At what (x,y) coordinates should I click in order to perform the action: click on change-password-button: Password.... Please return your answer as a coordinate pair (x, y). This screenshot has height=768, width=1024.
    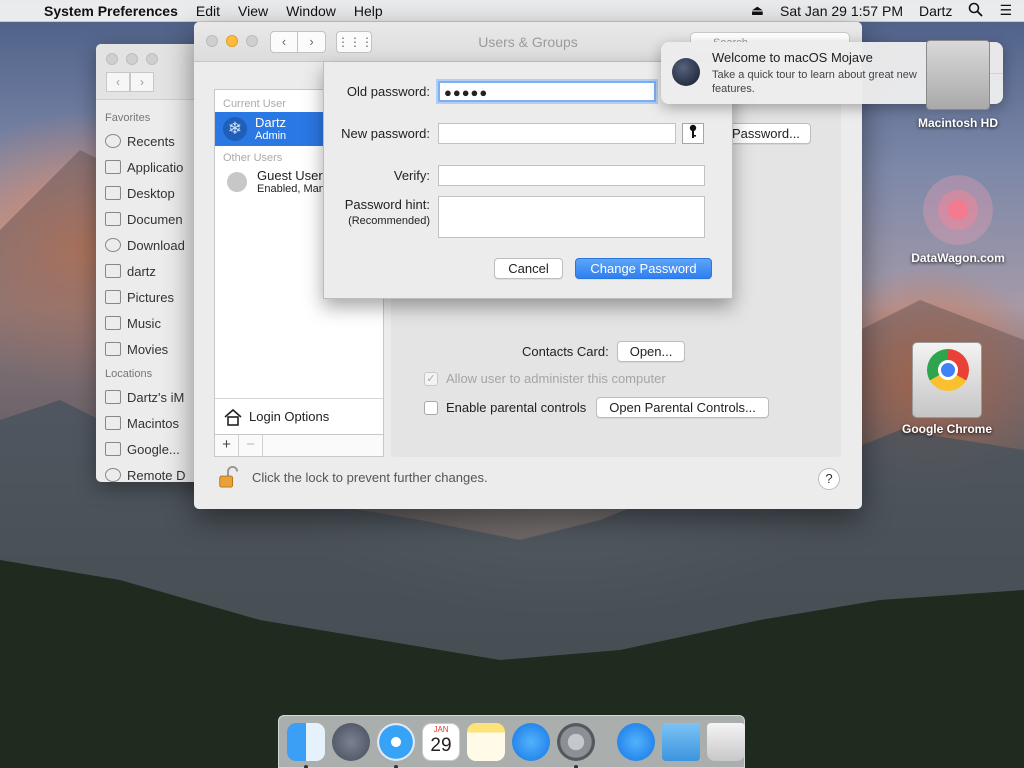
    Looking at the image, I should click on (766, 133).